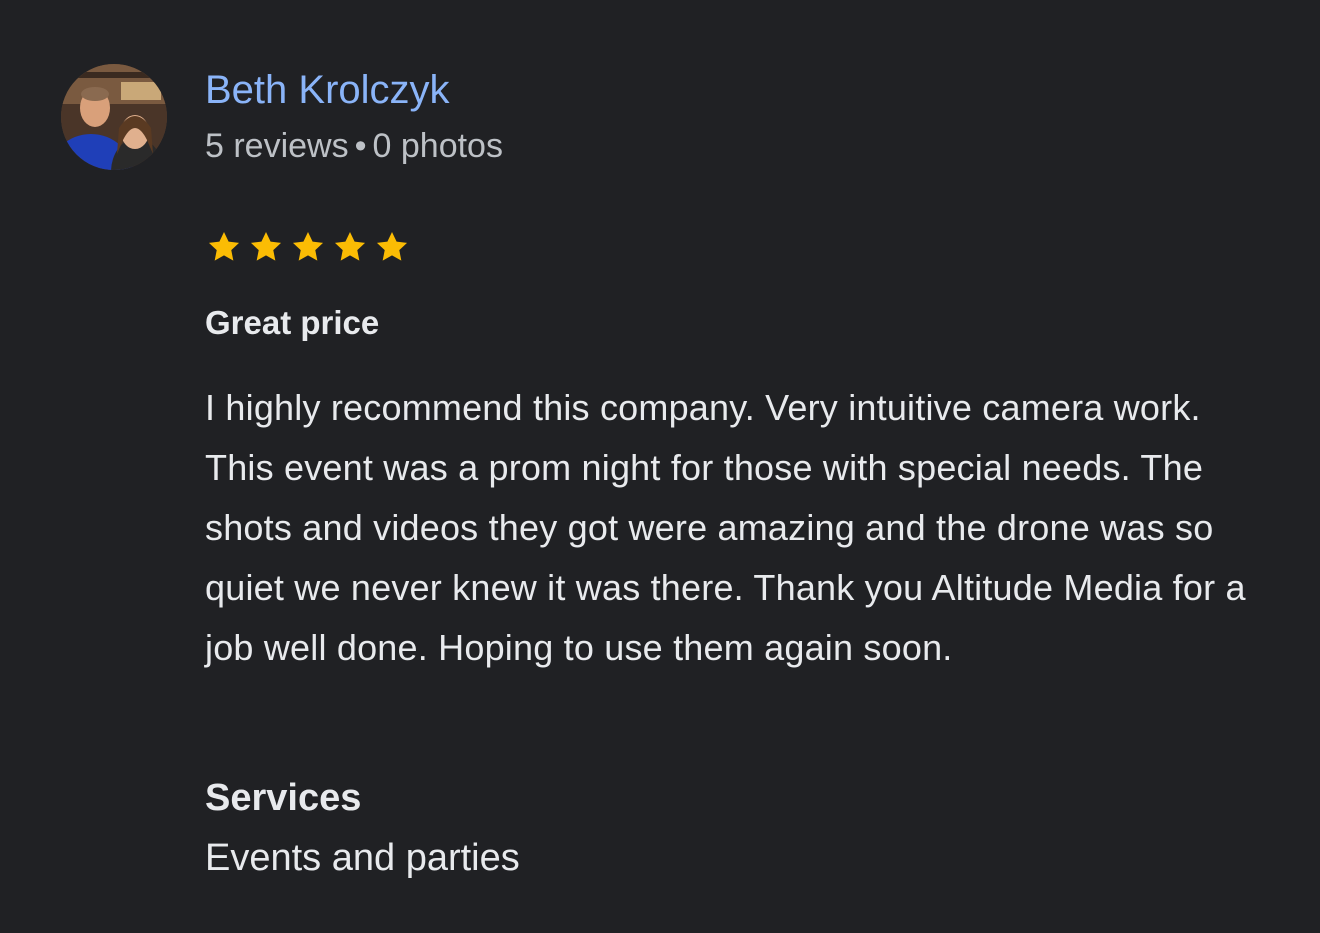 This screenshot has width=1320, height=933. What do you see at coordinates (292, 322) in the screenshot?
I see `review-title: Great price` at bounding box center [292, 322].